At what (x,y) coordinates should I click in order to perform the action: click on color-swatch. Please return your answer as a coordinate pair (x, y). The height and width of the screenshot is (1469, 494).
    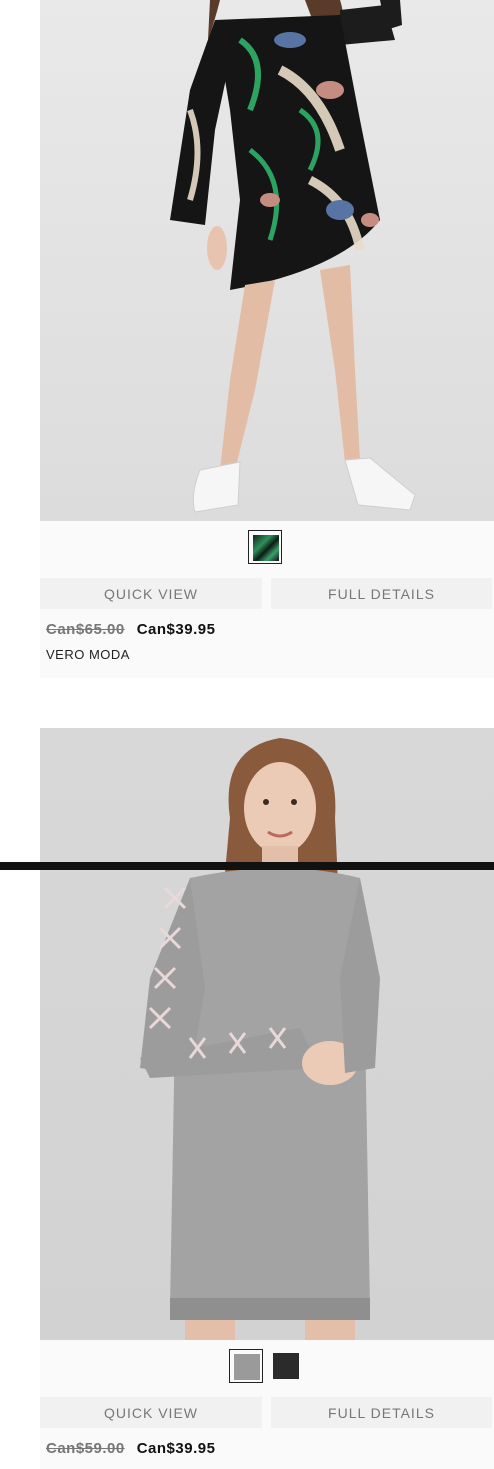
    Looking at the image, I should click on (286, 1366).